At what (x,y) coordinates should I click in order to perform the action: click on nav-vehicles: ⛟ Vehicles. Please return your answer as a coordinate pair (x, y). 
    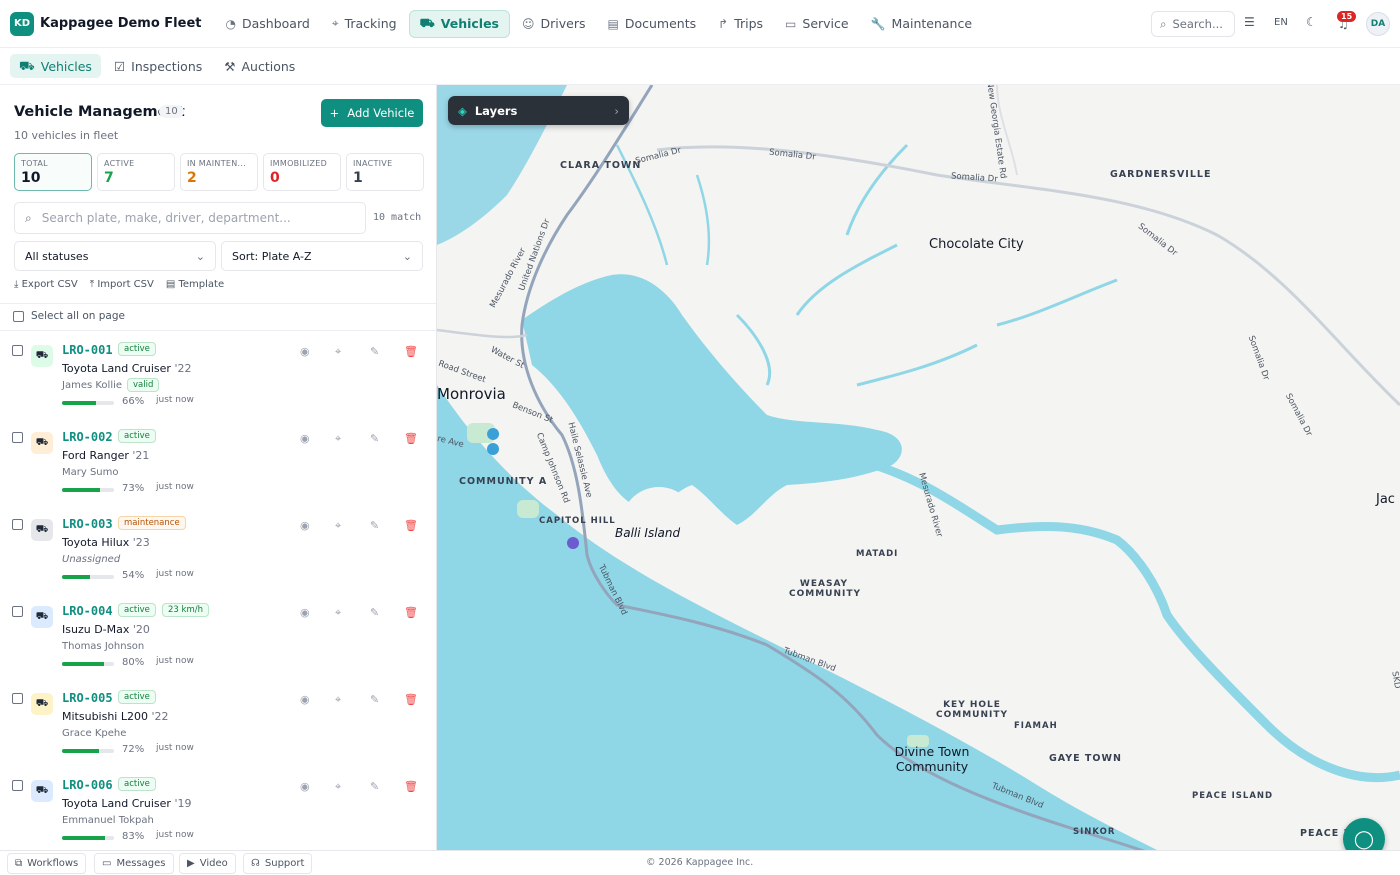
    Looking at the image, I should click on (459, 23).